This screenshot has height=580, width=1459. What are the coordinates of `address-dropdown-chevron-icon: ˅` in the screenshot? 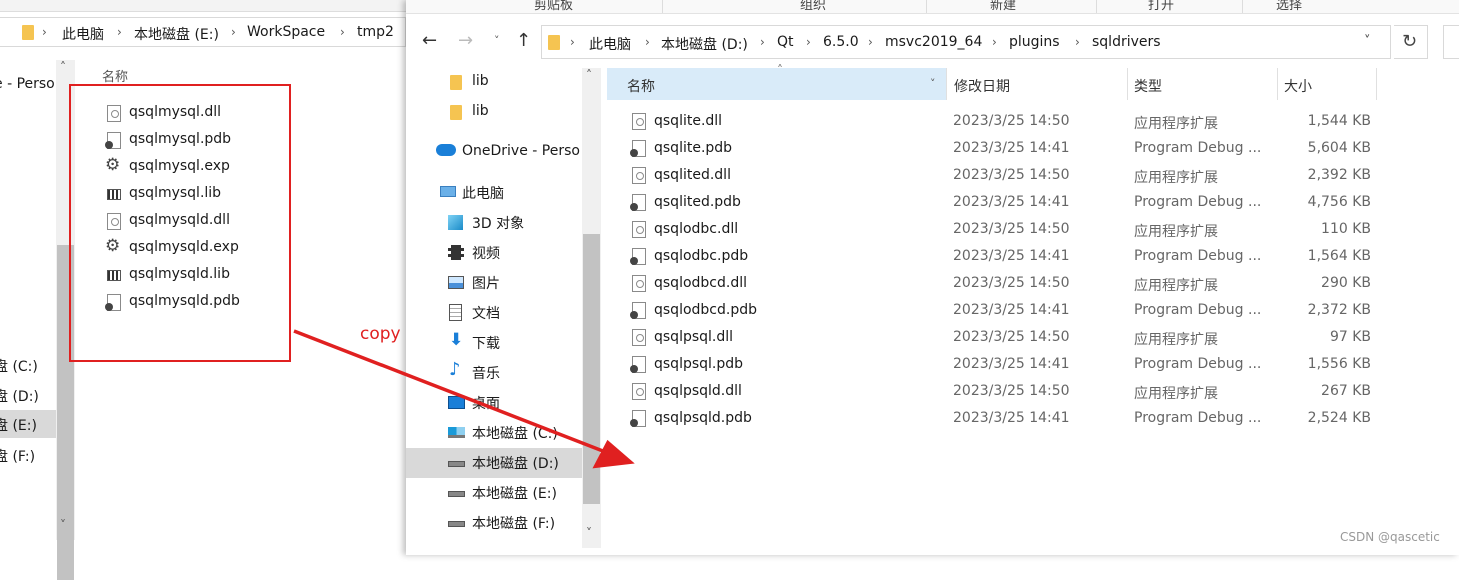 It's located at (1367, 41).